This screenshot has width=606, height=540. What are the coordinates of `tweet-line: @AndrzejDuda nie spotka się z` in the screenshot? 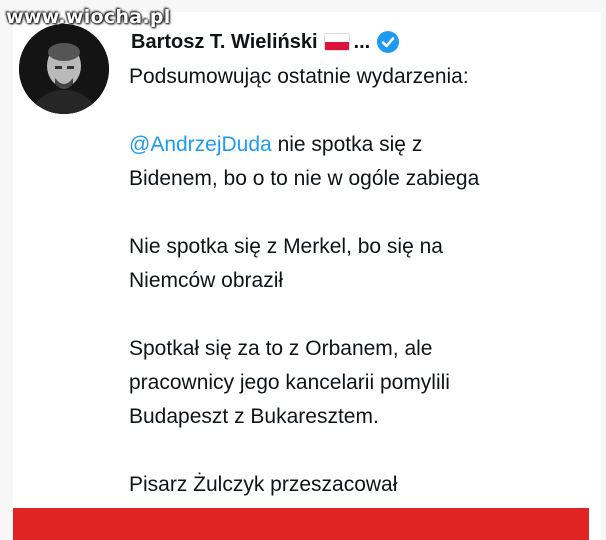 It's located at (359, 145).